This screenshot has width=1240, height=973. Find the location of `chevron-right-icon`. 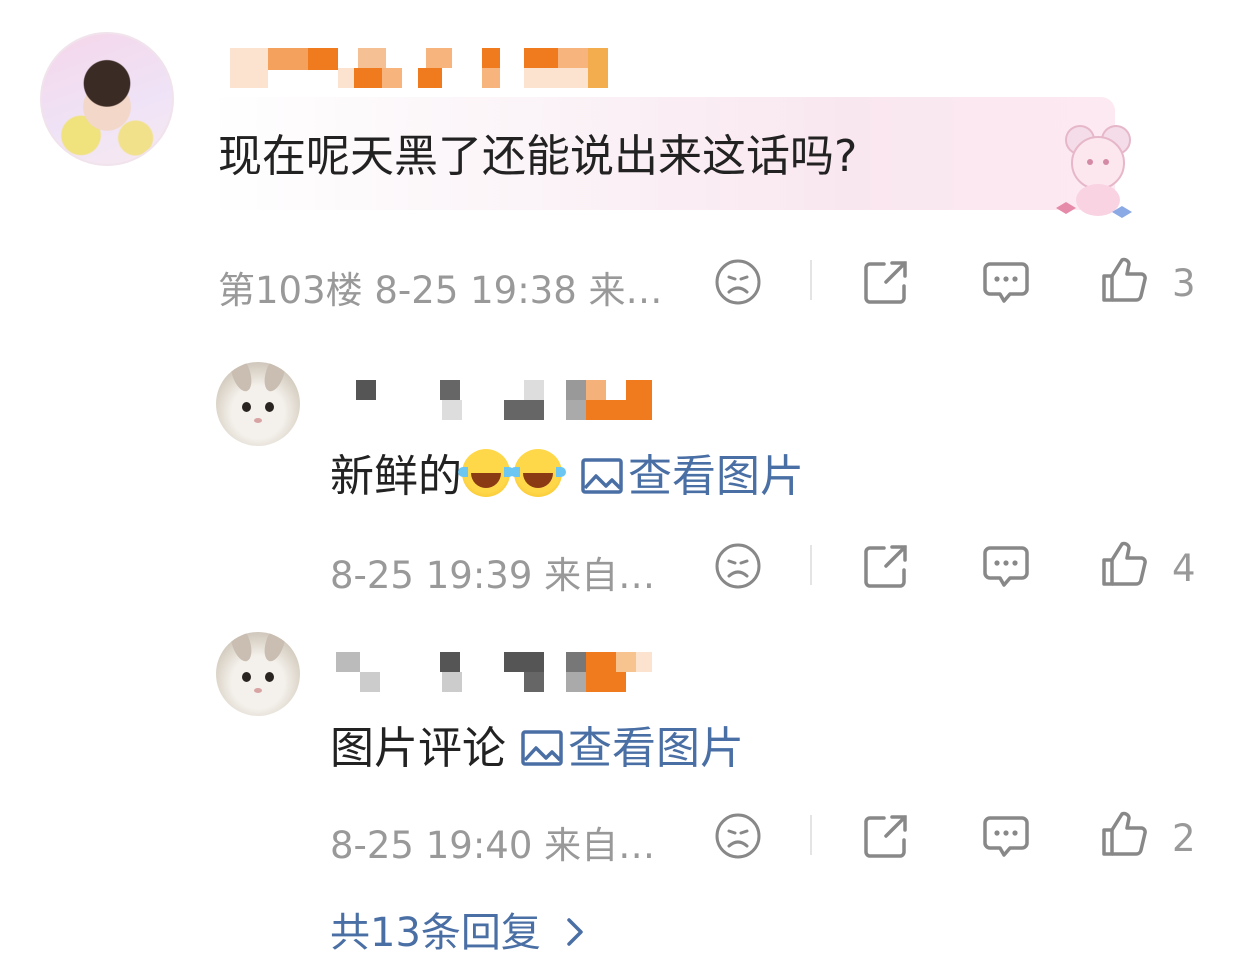

chevron-right-icon is located at coordinates (574, 932).